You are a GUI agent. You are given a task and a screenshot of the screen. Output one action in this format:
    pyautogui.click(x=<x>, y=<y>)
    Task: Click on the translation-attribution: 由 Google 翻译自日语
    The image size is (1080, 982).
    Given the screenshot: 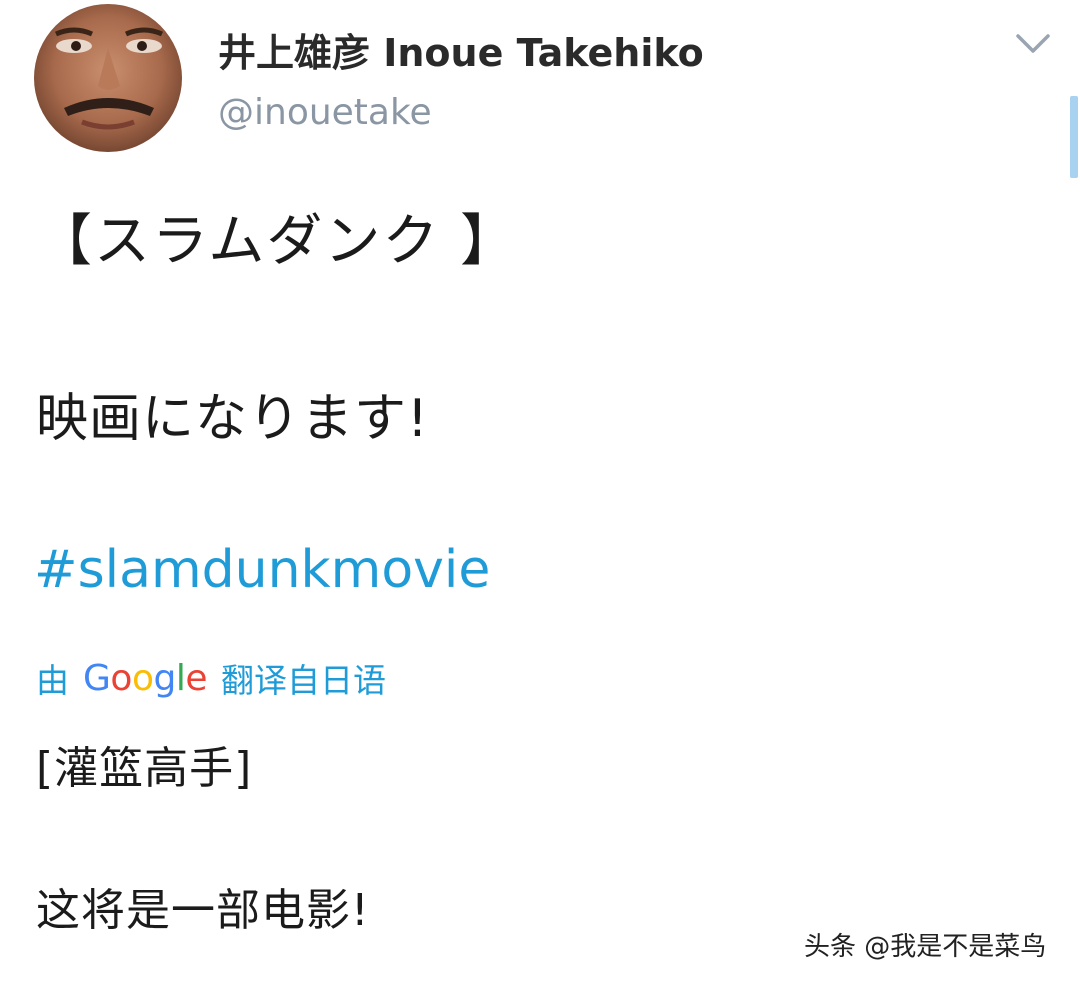 What is the action you would take?
    pyautogui.click(x=211, y=678)
    